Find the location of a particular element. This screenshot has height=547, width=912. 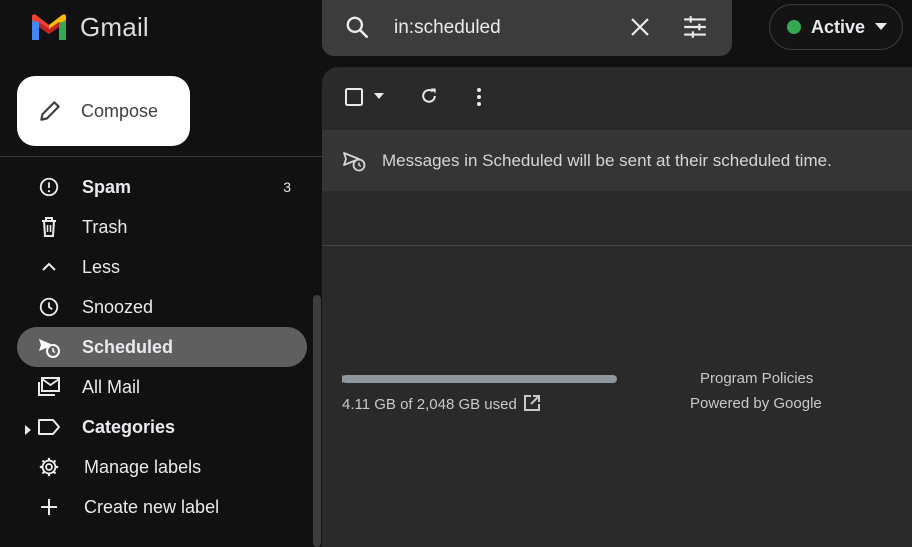

chevron-up-icon is located at coordinates (49, 267).